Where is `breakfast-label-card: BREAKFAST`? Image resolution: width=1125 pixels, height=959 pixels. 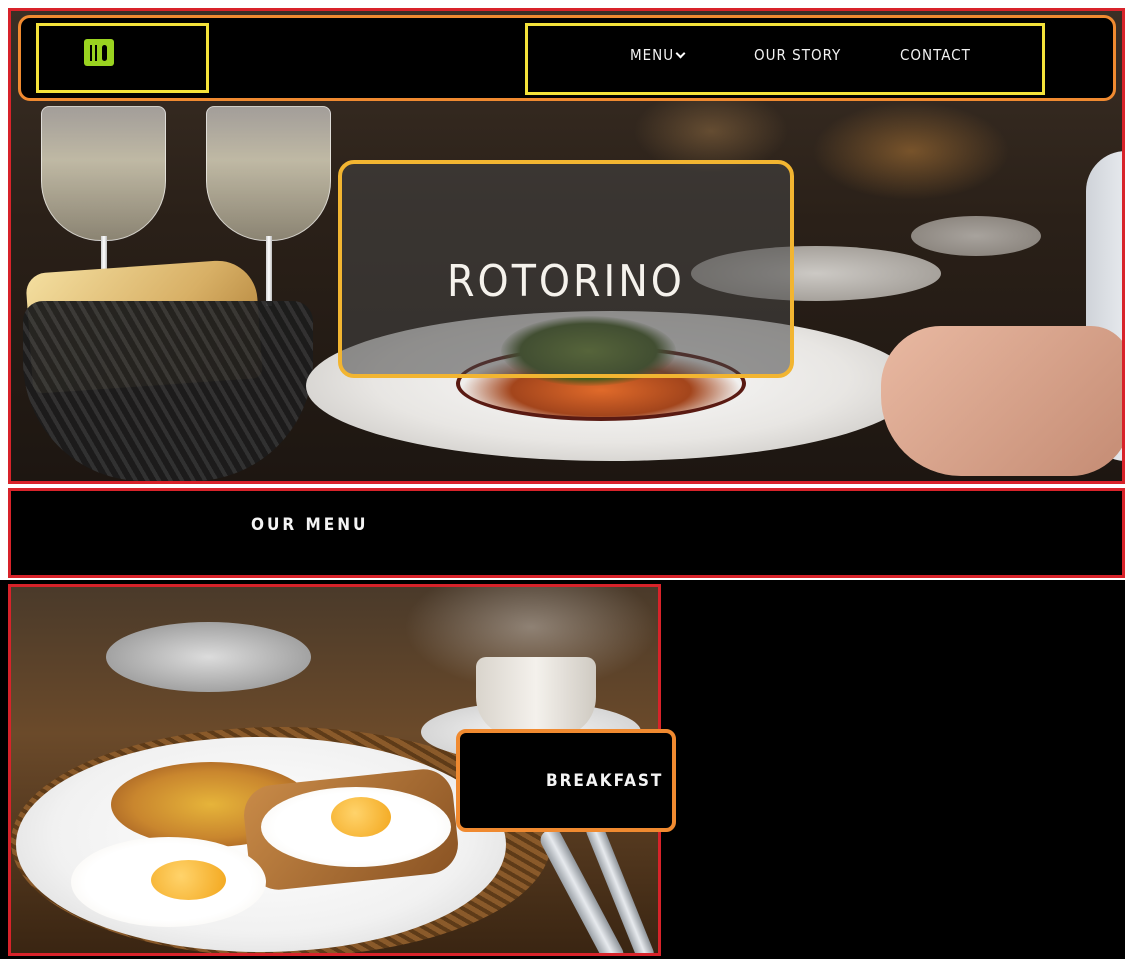
breakfast-label-card: BREAKFAST is located at coordinates (566, 780).